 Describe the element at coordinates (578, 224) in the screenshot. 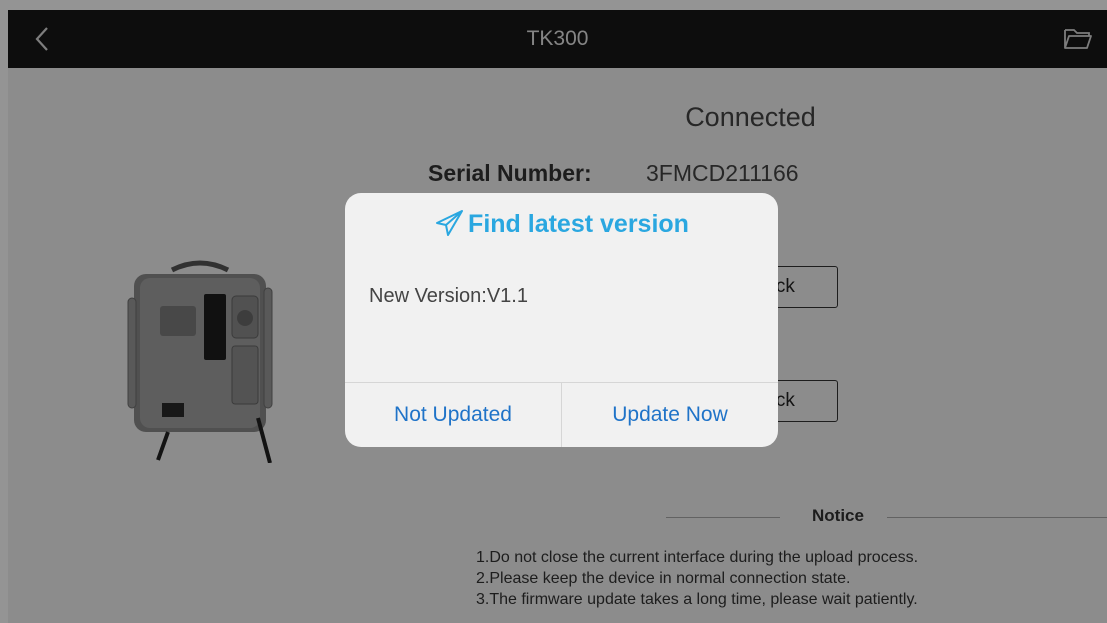

I see `dialog-title: Find latest version` at that location.